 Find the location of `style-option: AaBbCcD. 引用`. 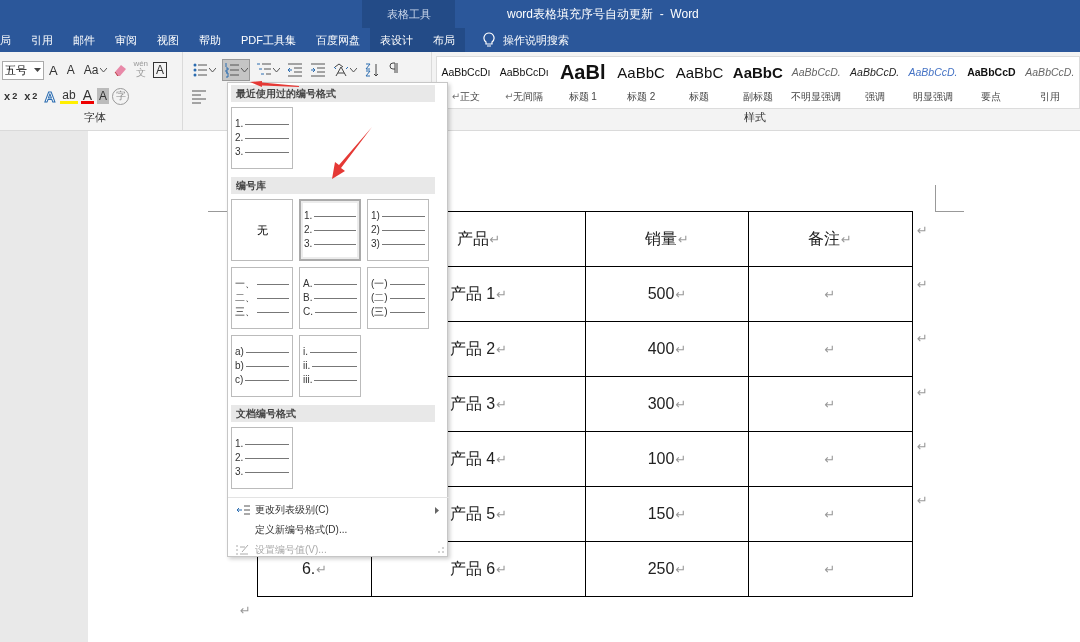

style-option: AaBbCcD. 引用 is located at coordinates (1049, 82).